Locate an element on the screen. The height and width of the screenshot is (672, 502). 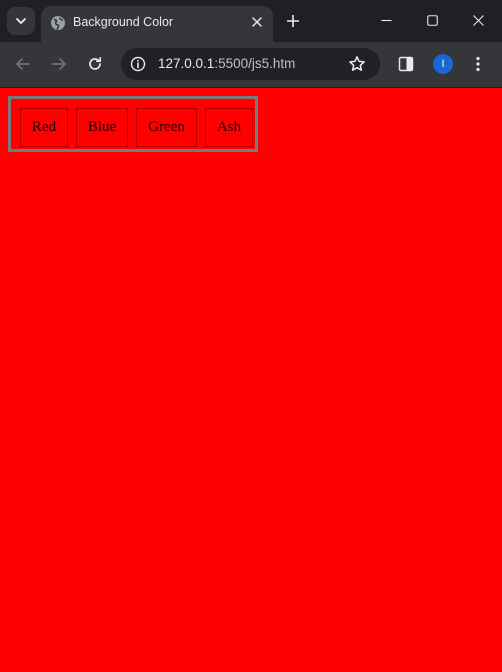
minimize-button is located at coordinates (386, 20).